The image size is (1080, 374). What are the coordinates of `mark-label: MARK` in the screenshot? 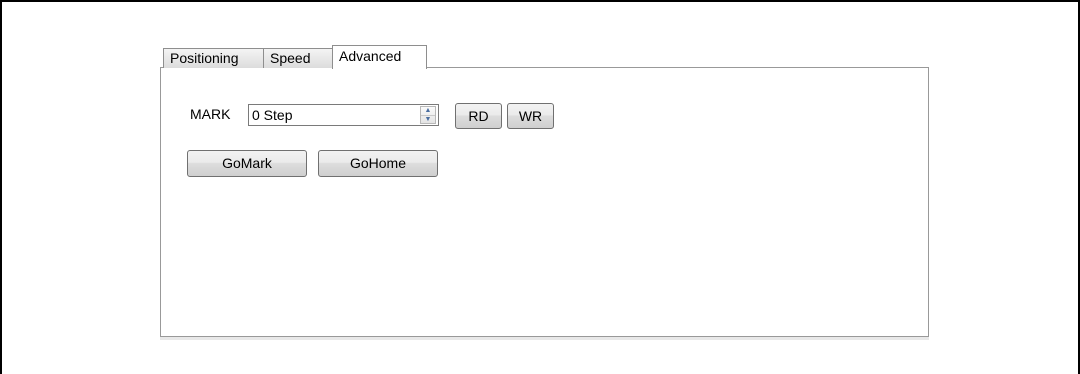 It's located at (210, 114).